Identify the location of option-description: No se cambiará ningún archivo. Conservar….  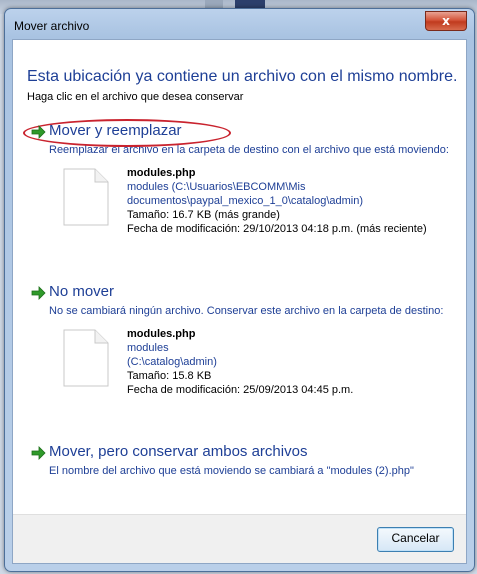
(246, 311).